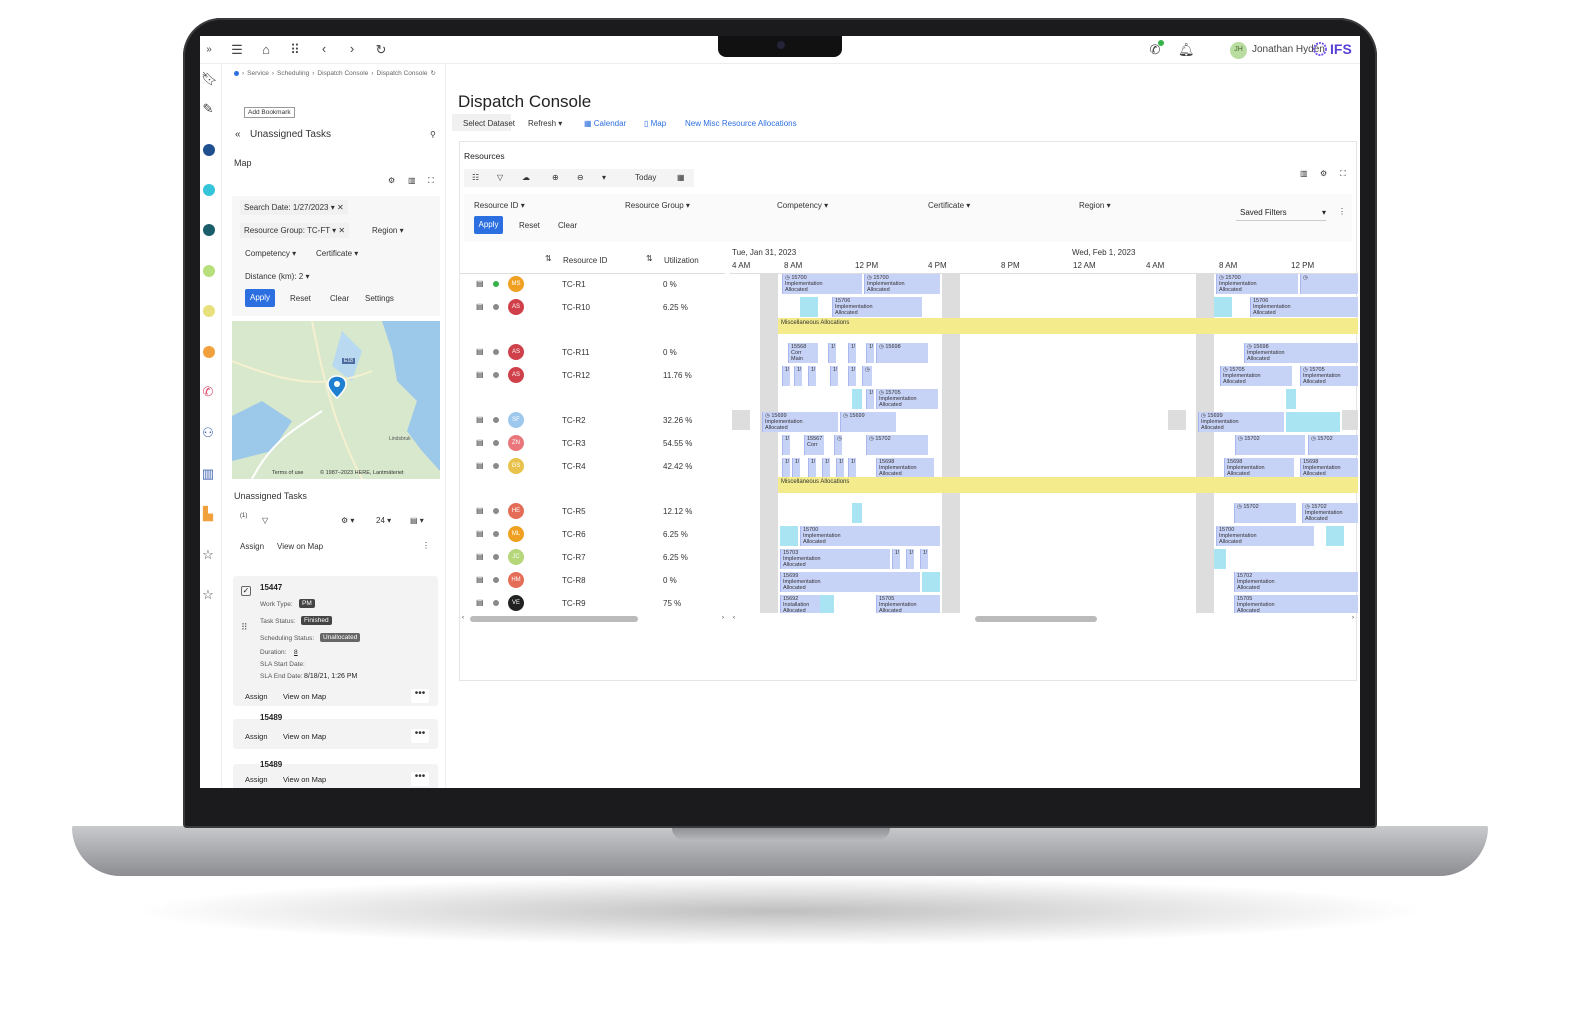 This screenshot has width=1588, height=1027. What do you see at coordinates (1296, 604) in the screenshot?
I see `allocation-bar: 15705 Implementation Allocated` at bounding box center [1296, 604].